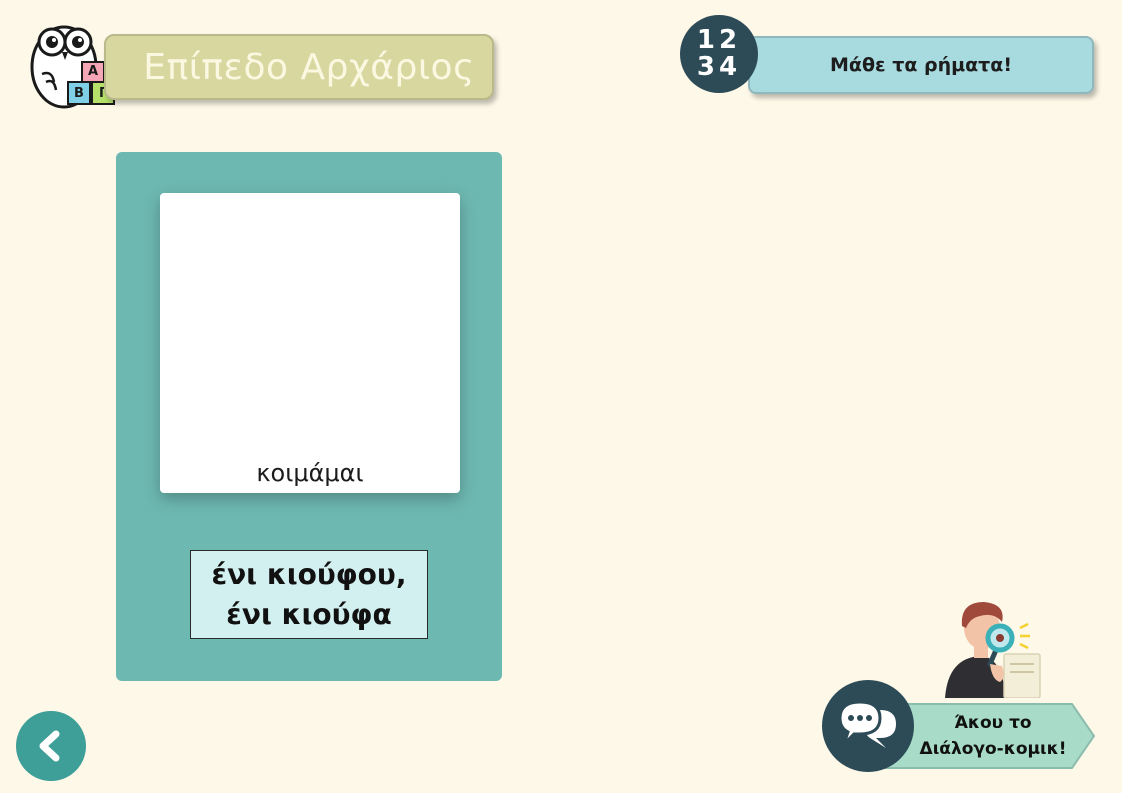 Image resolution: width=1122 pixels, height=793 pixels. I want to click on comic-line-1: Άκου το, so click(993, 723).